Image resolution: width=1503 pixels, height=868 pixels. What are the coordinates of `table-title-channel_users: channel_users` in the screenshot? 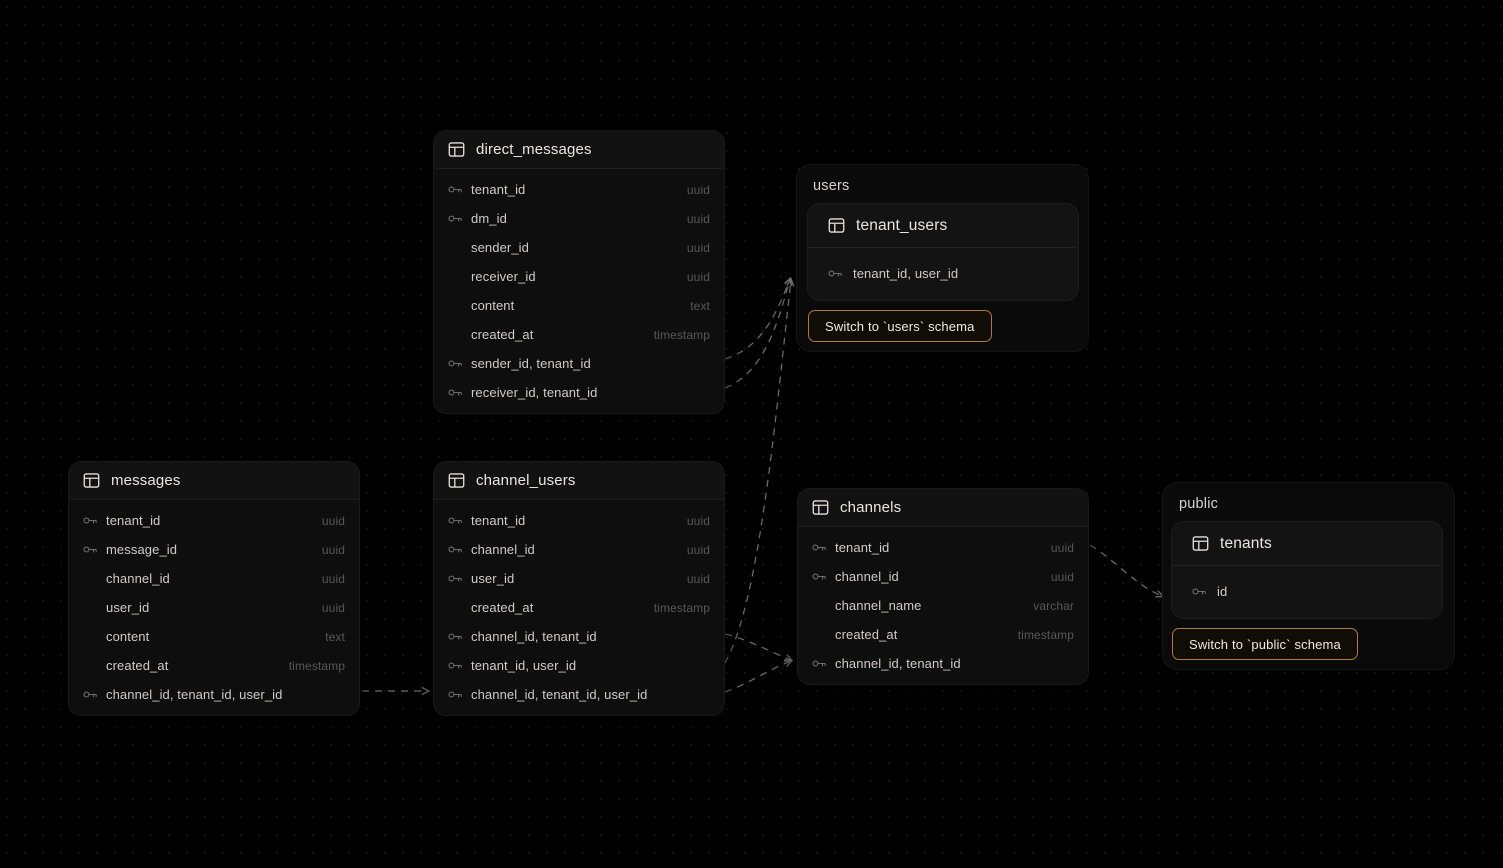 It's located at (526, 480).